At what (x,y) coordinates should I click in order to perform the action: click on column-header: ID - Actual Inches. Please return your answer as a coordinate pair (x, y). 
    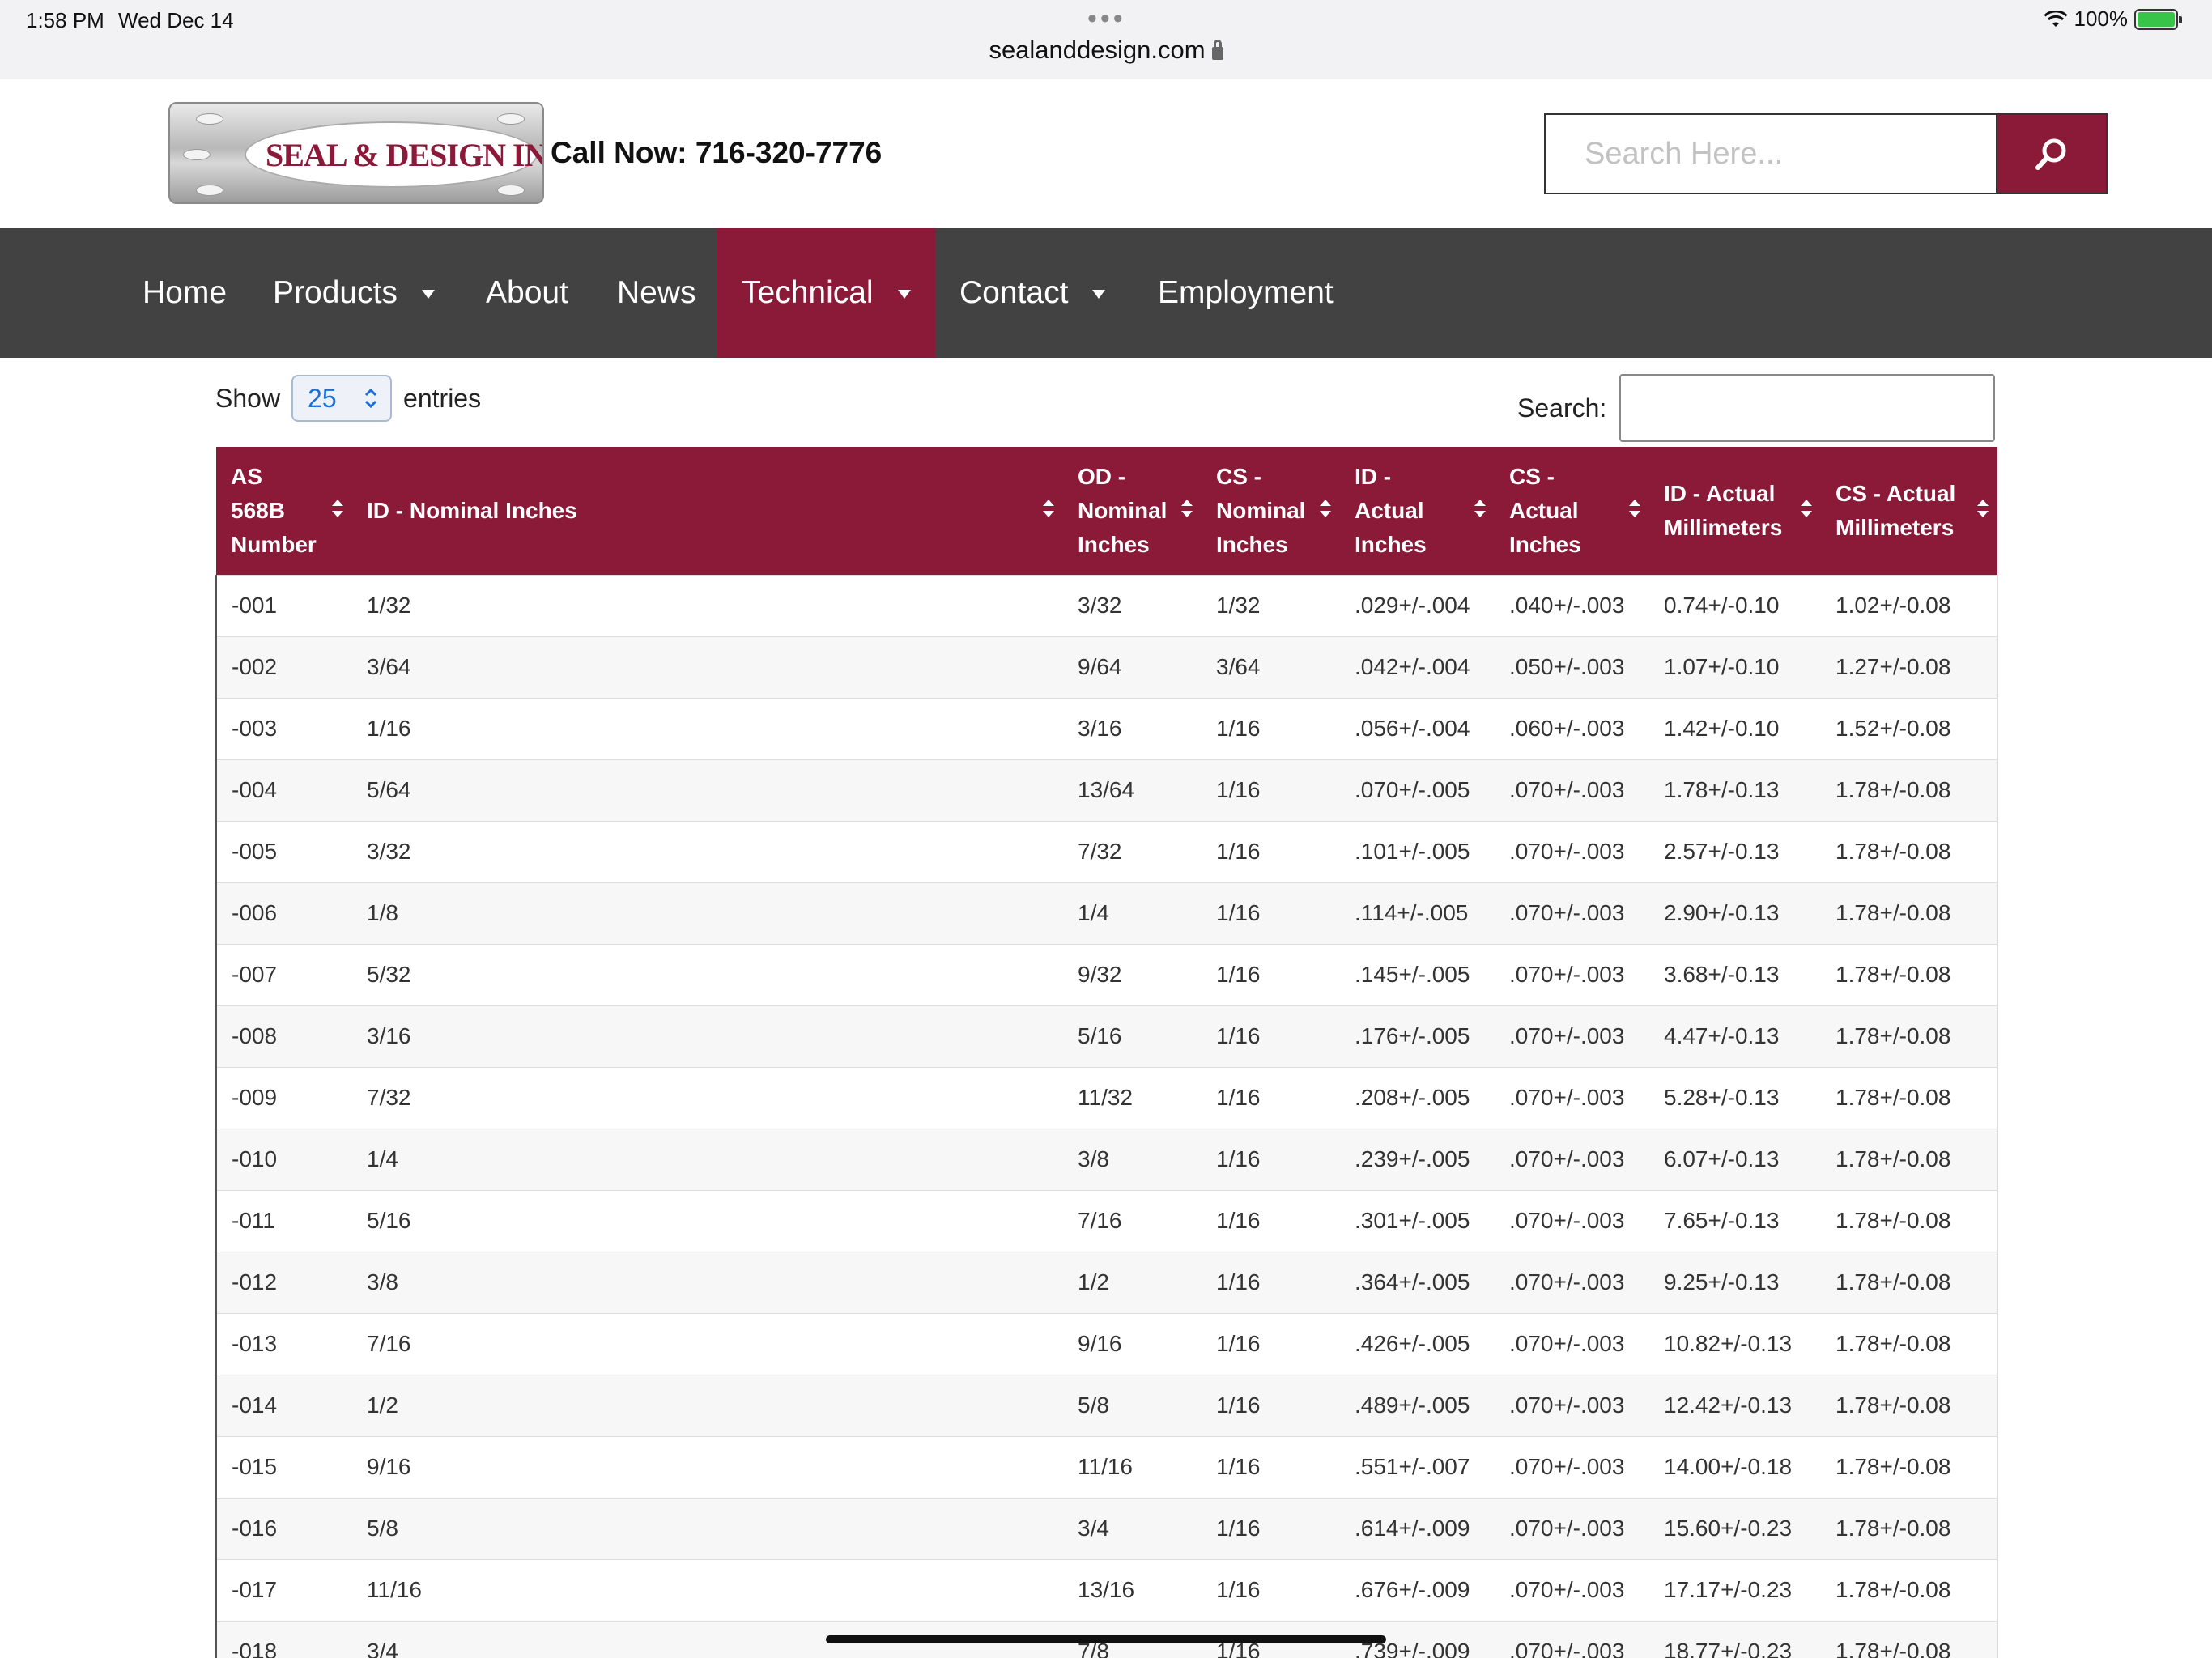
    Looking at the image, I should click on (1418, 511).